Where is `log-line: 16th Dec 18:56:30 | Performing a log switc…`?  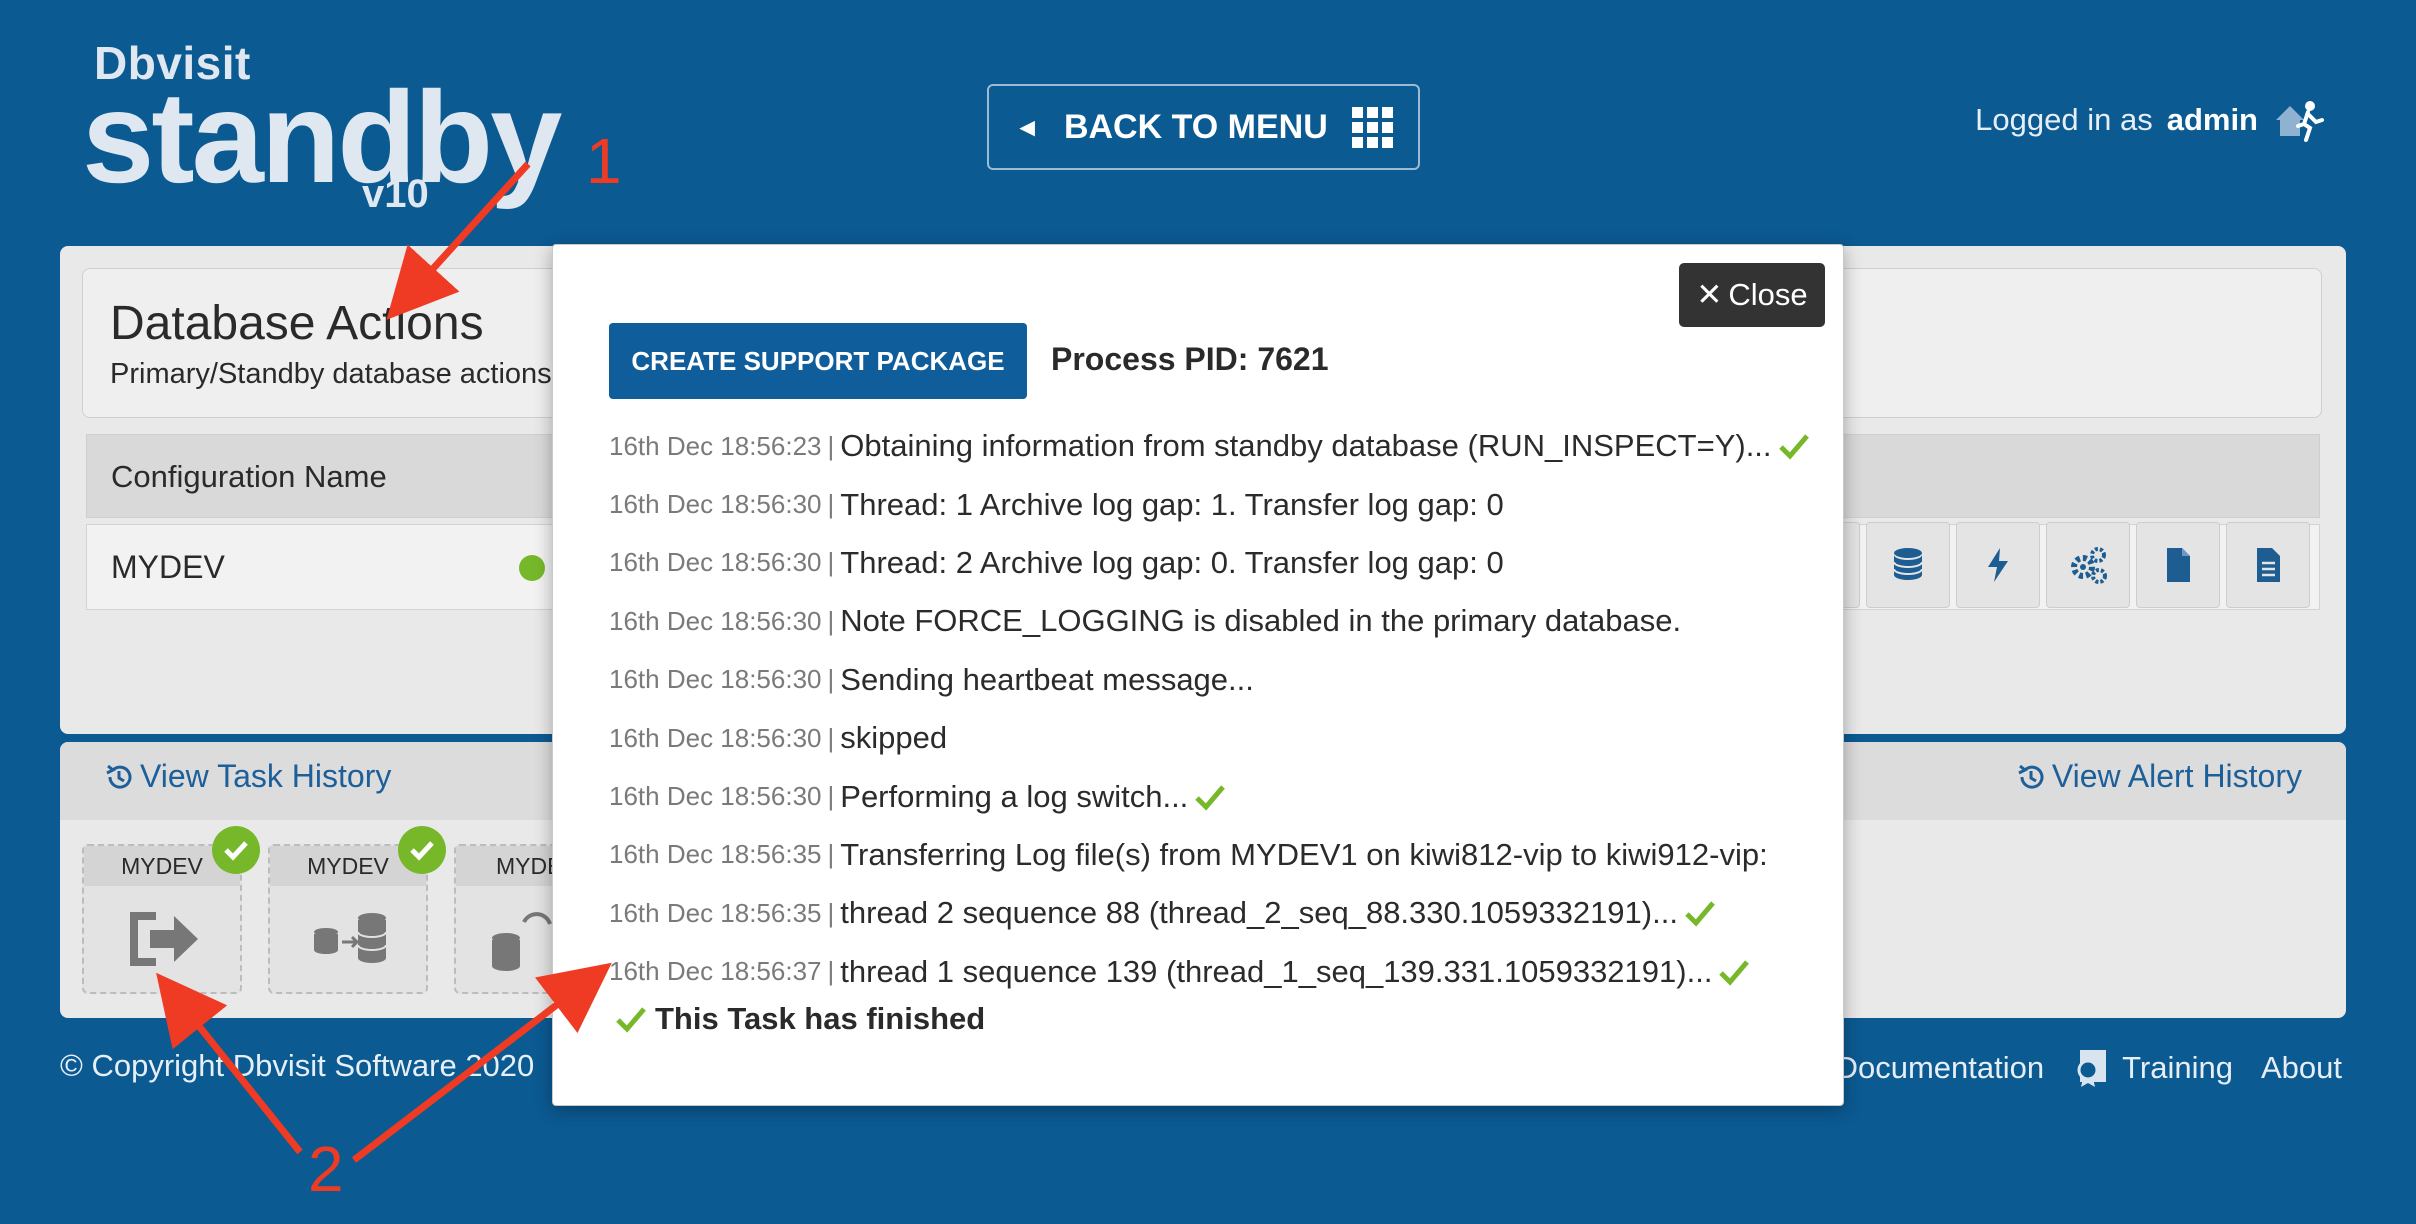 log-line: 16th Dec 18:56:30 | Performing a log switc… is located at coordinates (1219, 796).